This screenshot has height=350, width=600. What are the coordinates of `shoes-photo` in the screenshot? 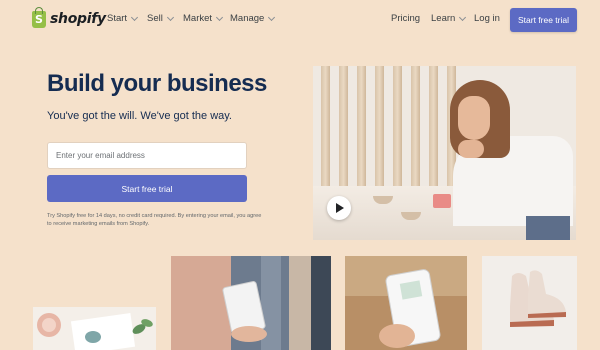 It's located at (529, 303).